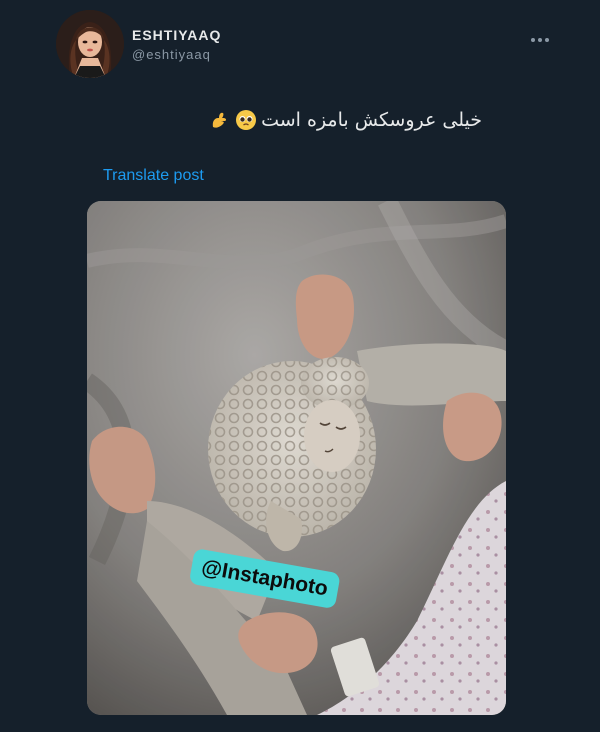 The height and width of the screenshot is (732, 600). I want to click on tweet-text-content: خیلی عروسکش بامزه است, so click(371, 120).